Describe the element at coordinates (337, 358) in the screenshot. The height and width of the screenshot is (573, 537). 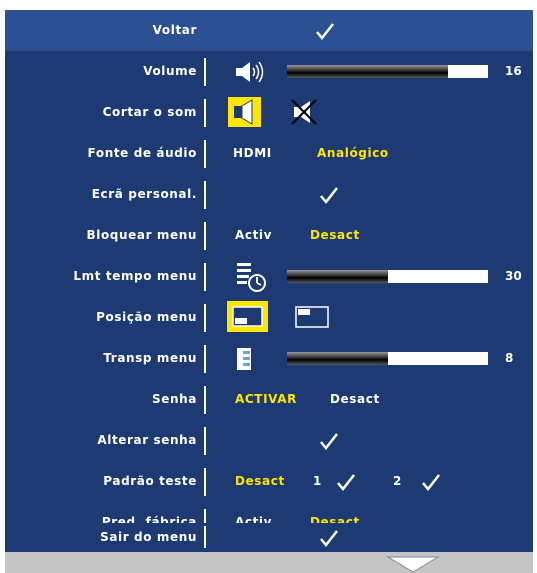
I see `menu-transparency-slider-fill` at that location.